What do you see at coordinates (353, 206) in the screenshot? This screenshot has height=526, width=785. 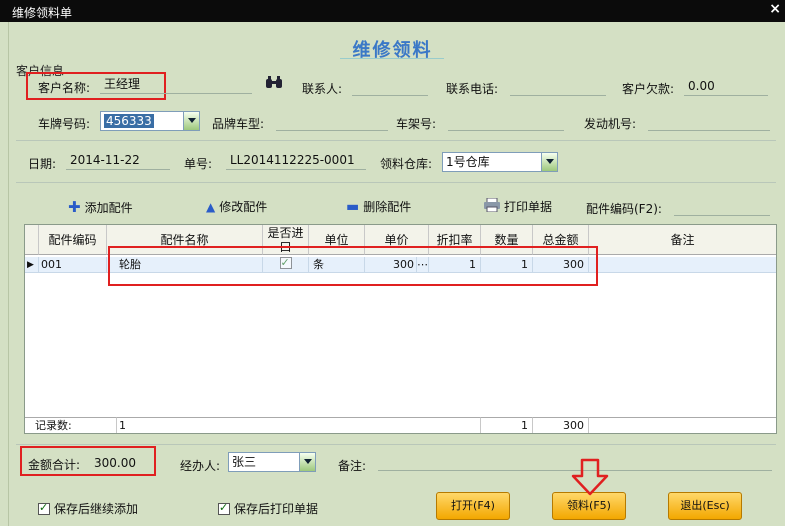 I see `minus-icon: ▬` at bounding box center [353, 206].